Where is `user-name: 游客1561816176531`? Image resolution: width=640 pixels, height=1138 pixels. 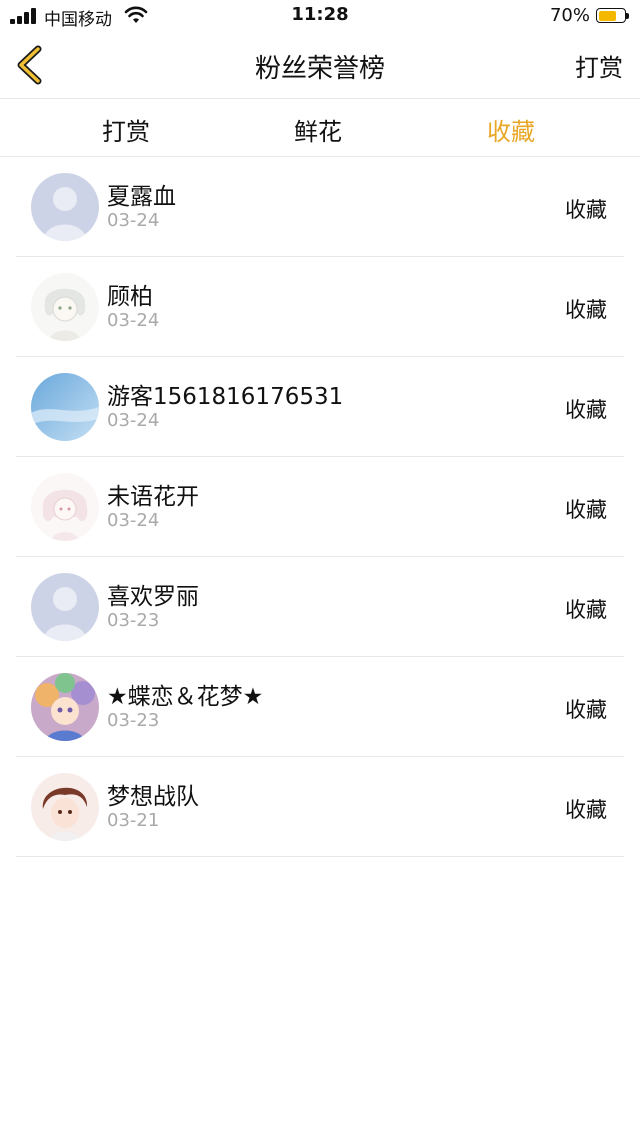 user-name: 游客1561816176531 is located at coordinates (225, 397).